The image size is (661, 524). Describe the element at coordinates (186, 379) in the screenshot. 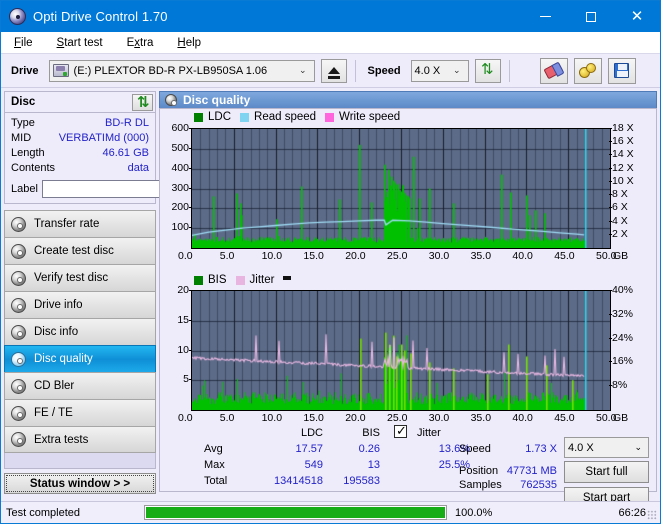

I see `axis-tick-label: 5` at that location.